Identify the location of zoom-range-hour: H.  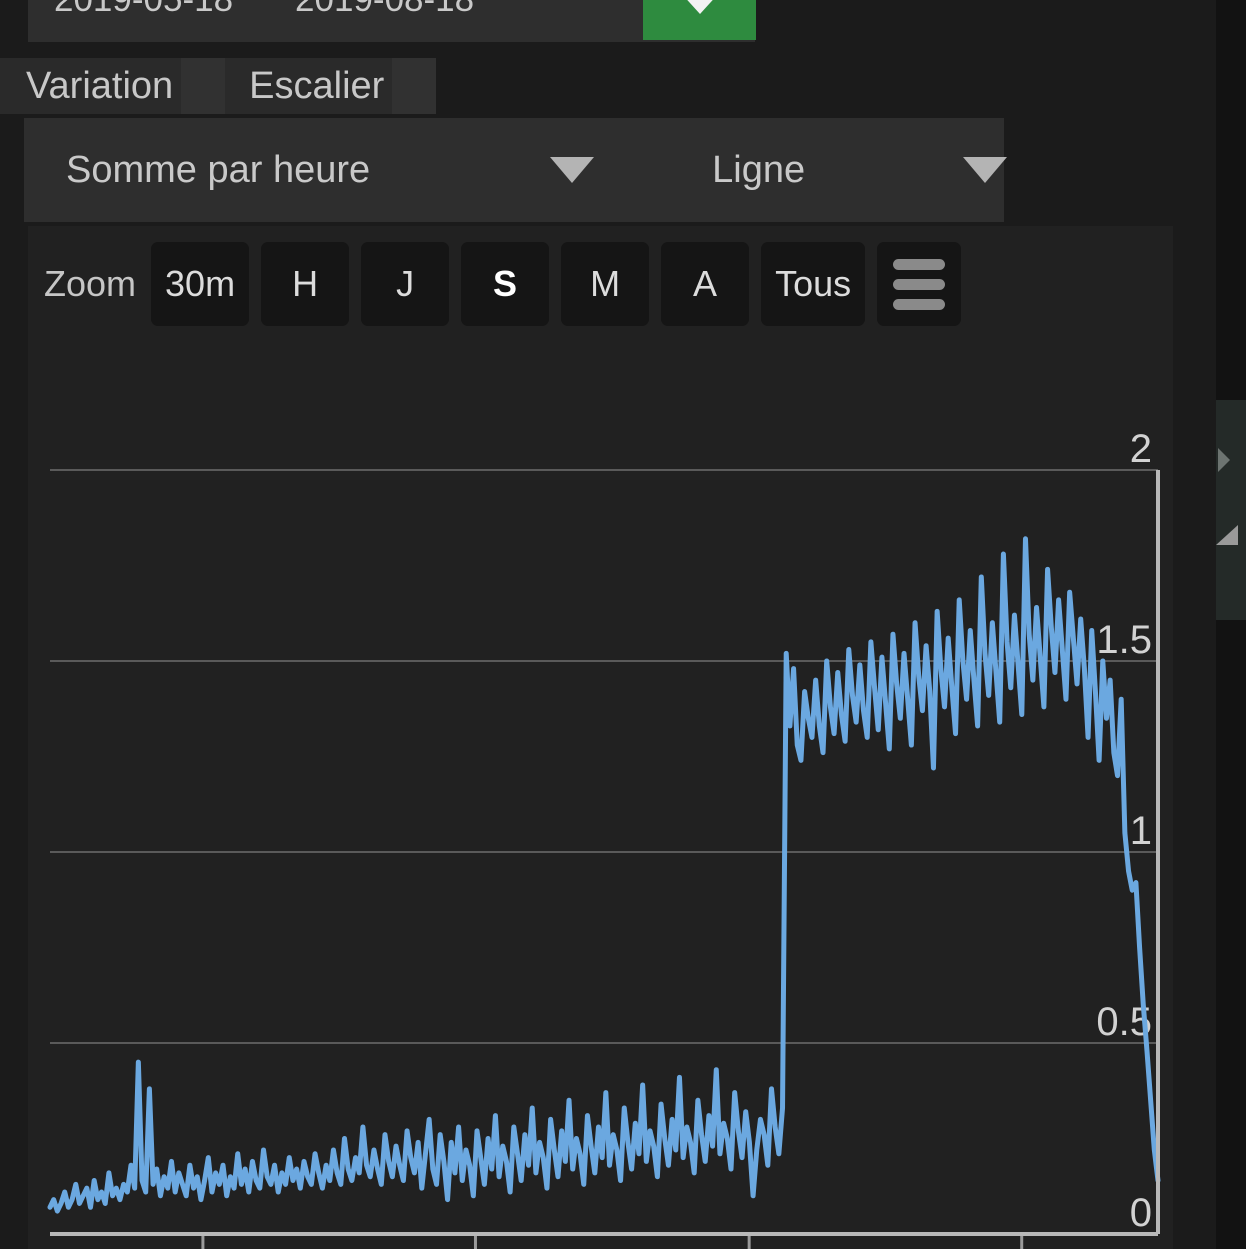
(305, 284).